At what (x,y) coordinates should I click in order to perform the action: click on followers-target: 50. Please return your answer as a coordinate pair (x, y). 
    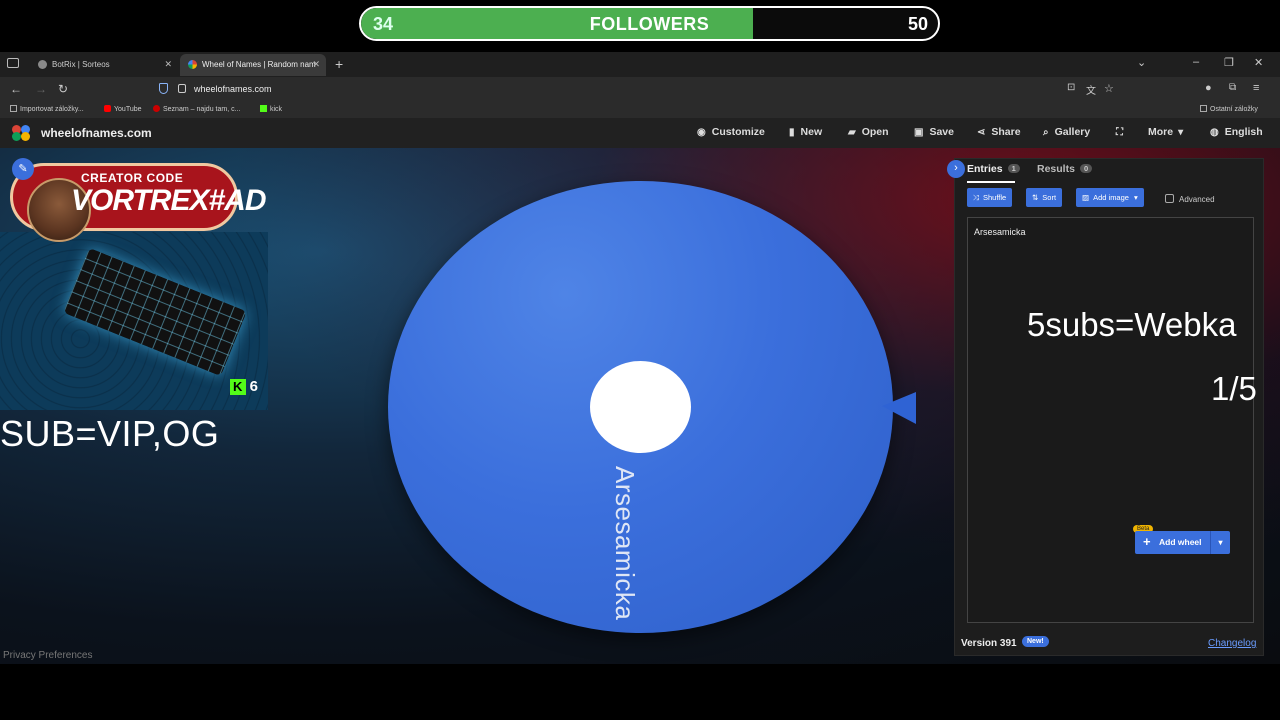
    Looking at the image, I should click on (917, 24).